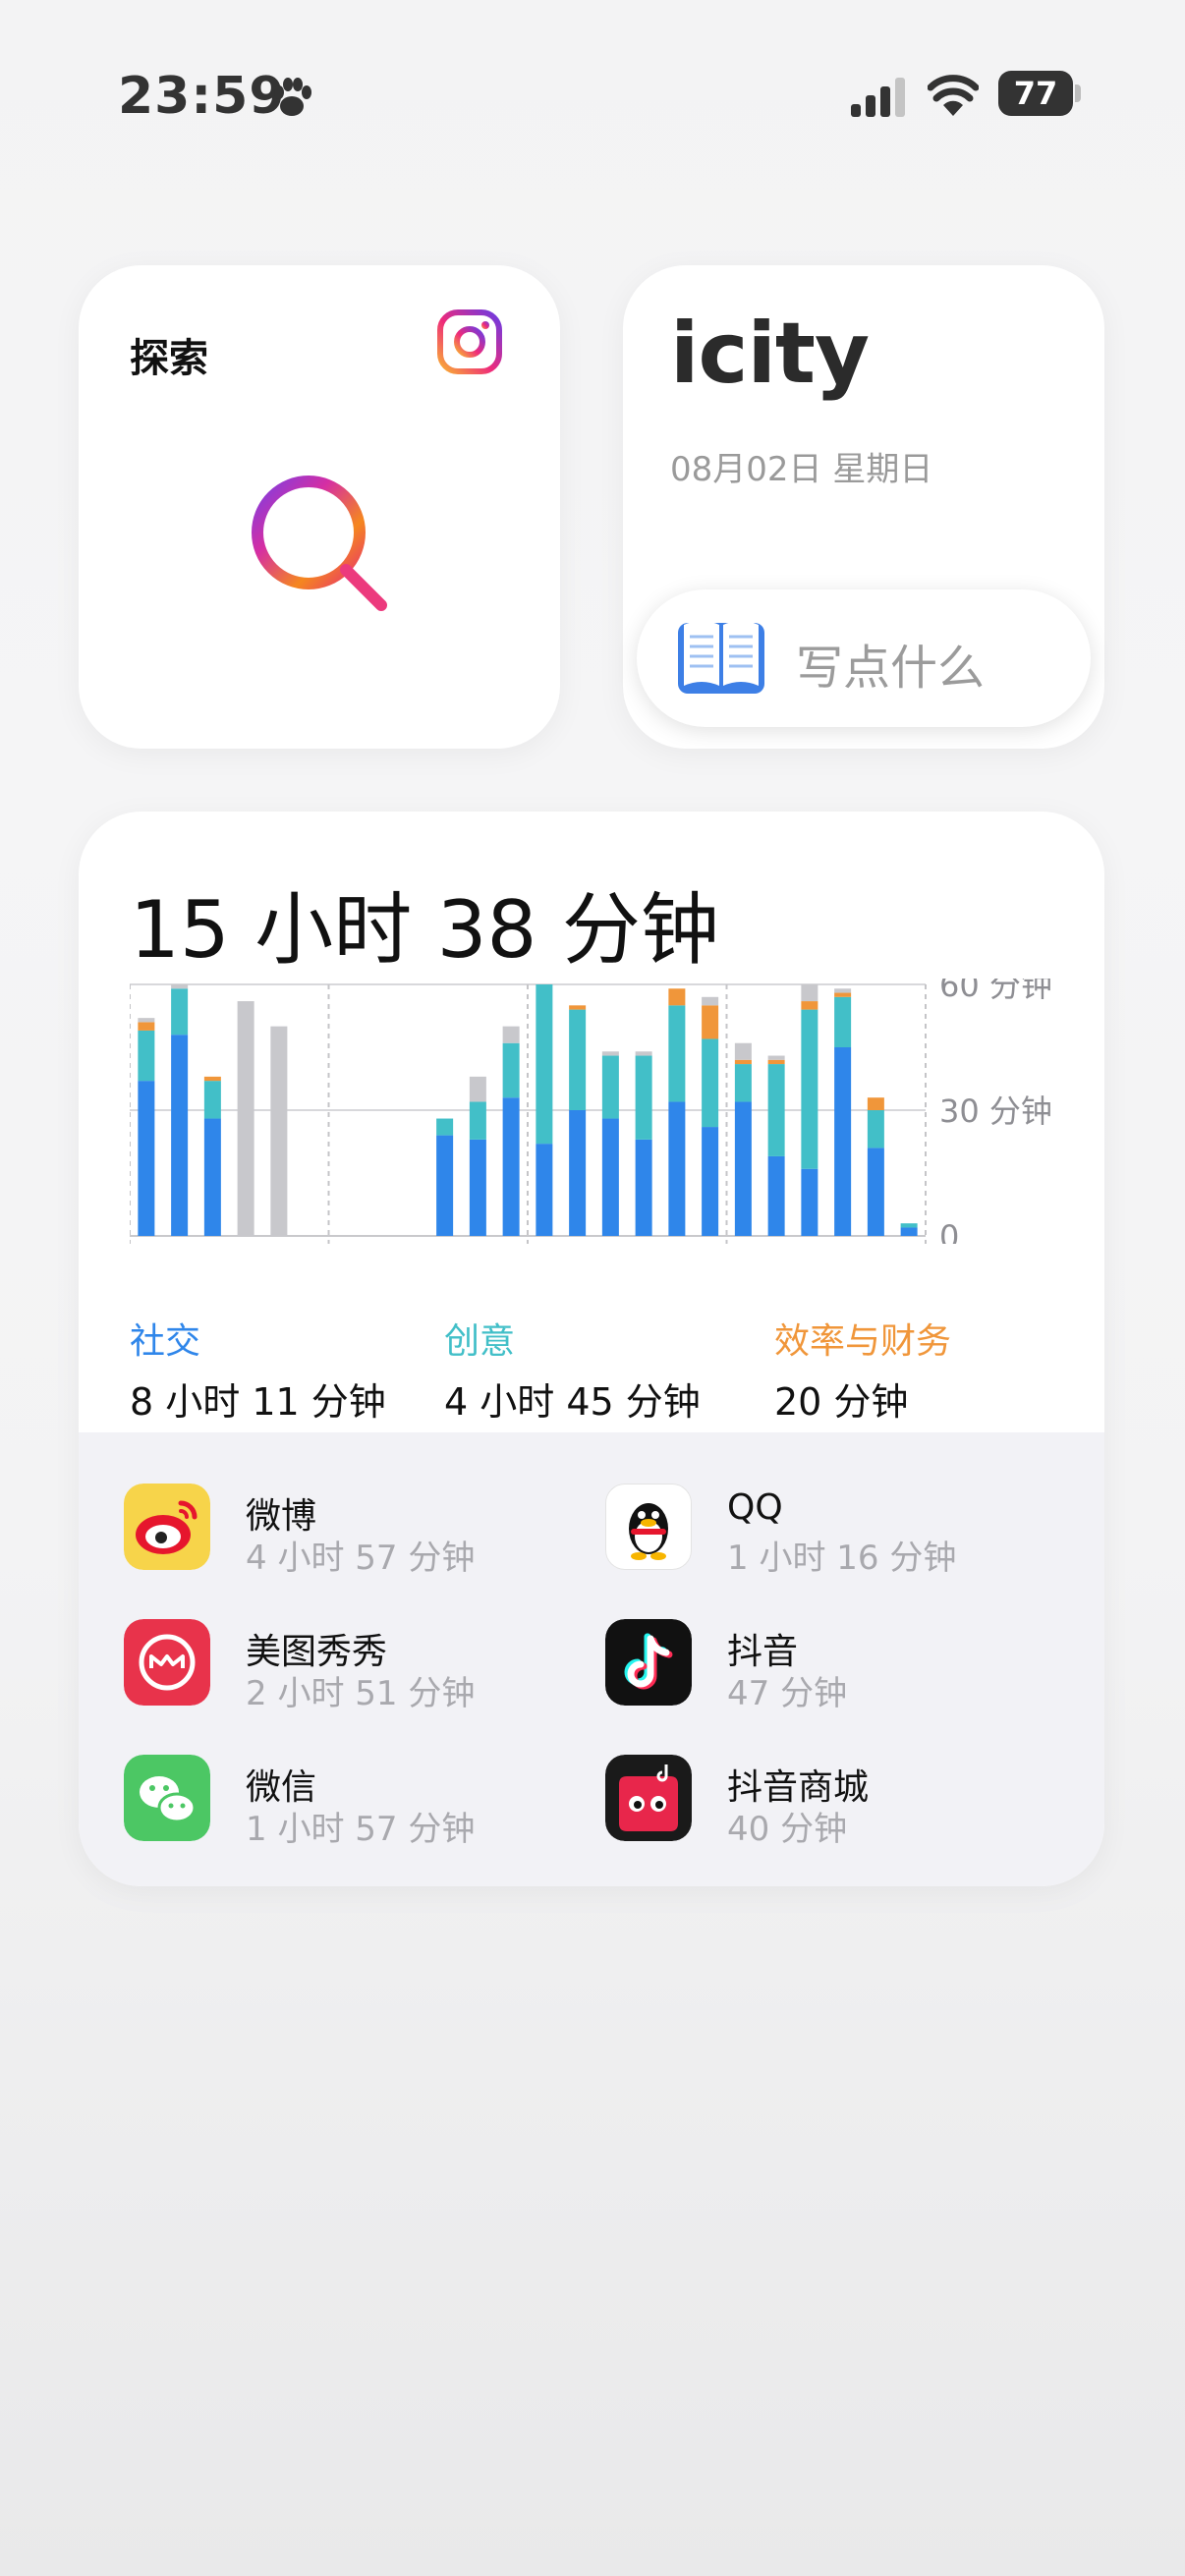  Describe the element at coordinates (649, 1662) in the screenshot. I see `douyin-icon` at that location.